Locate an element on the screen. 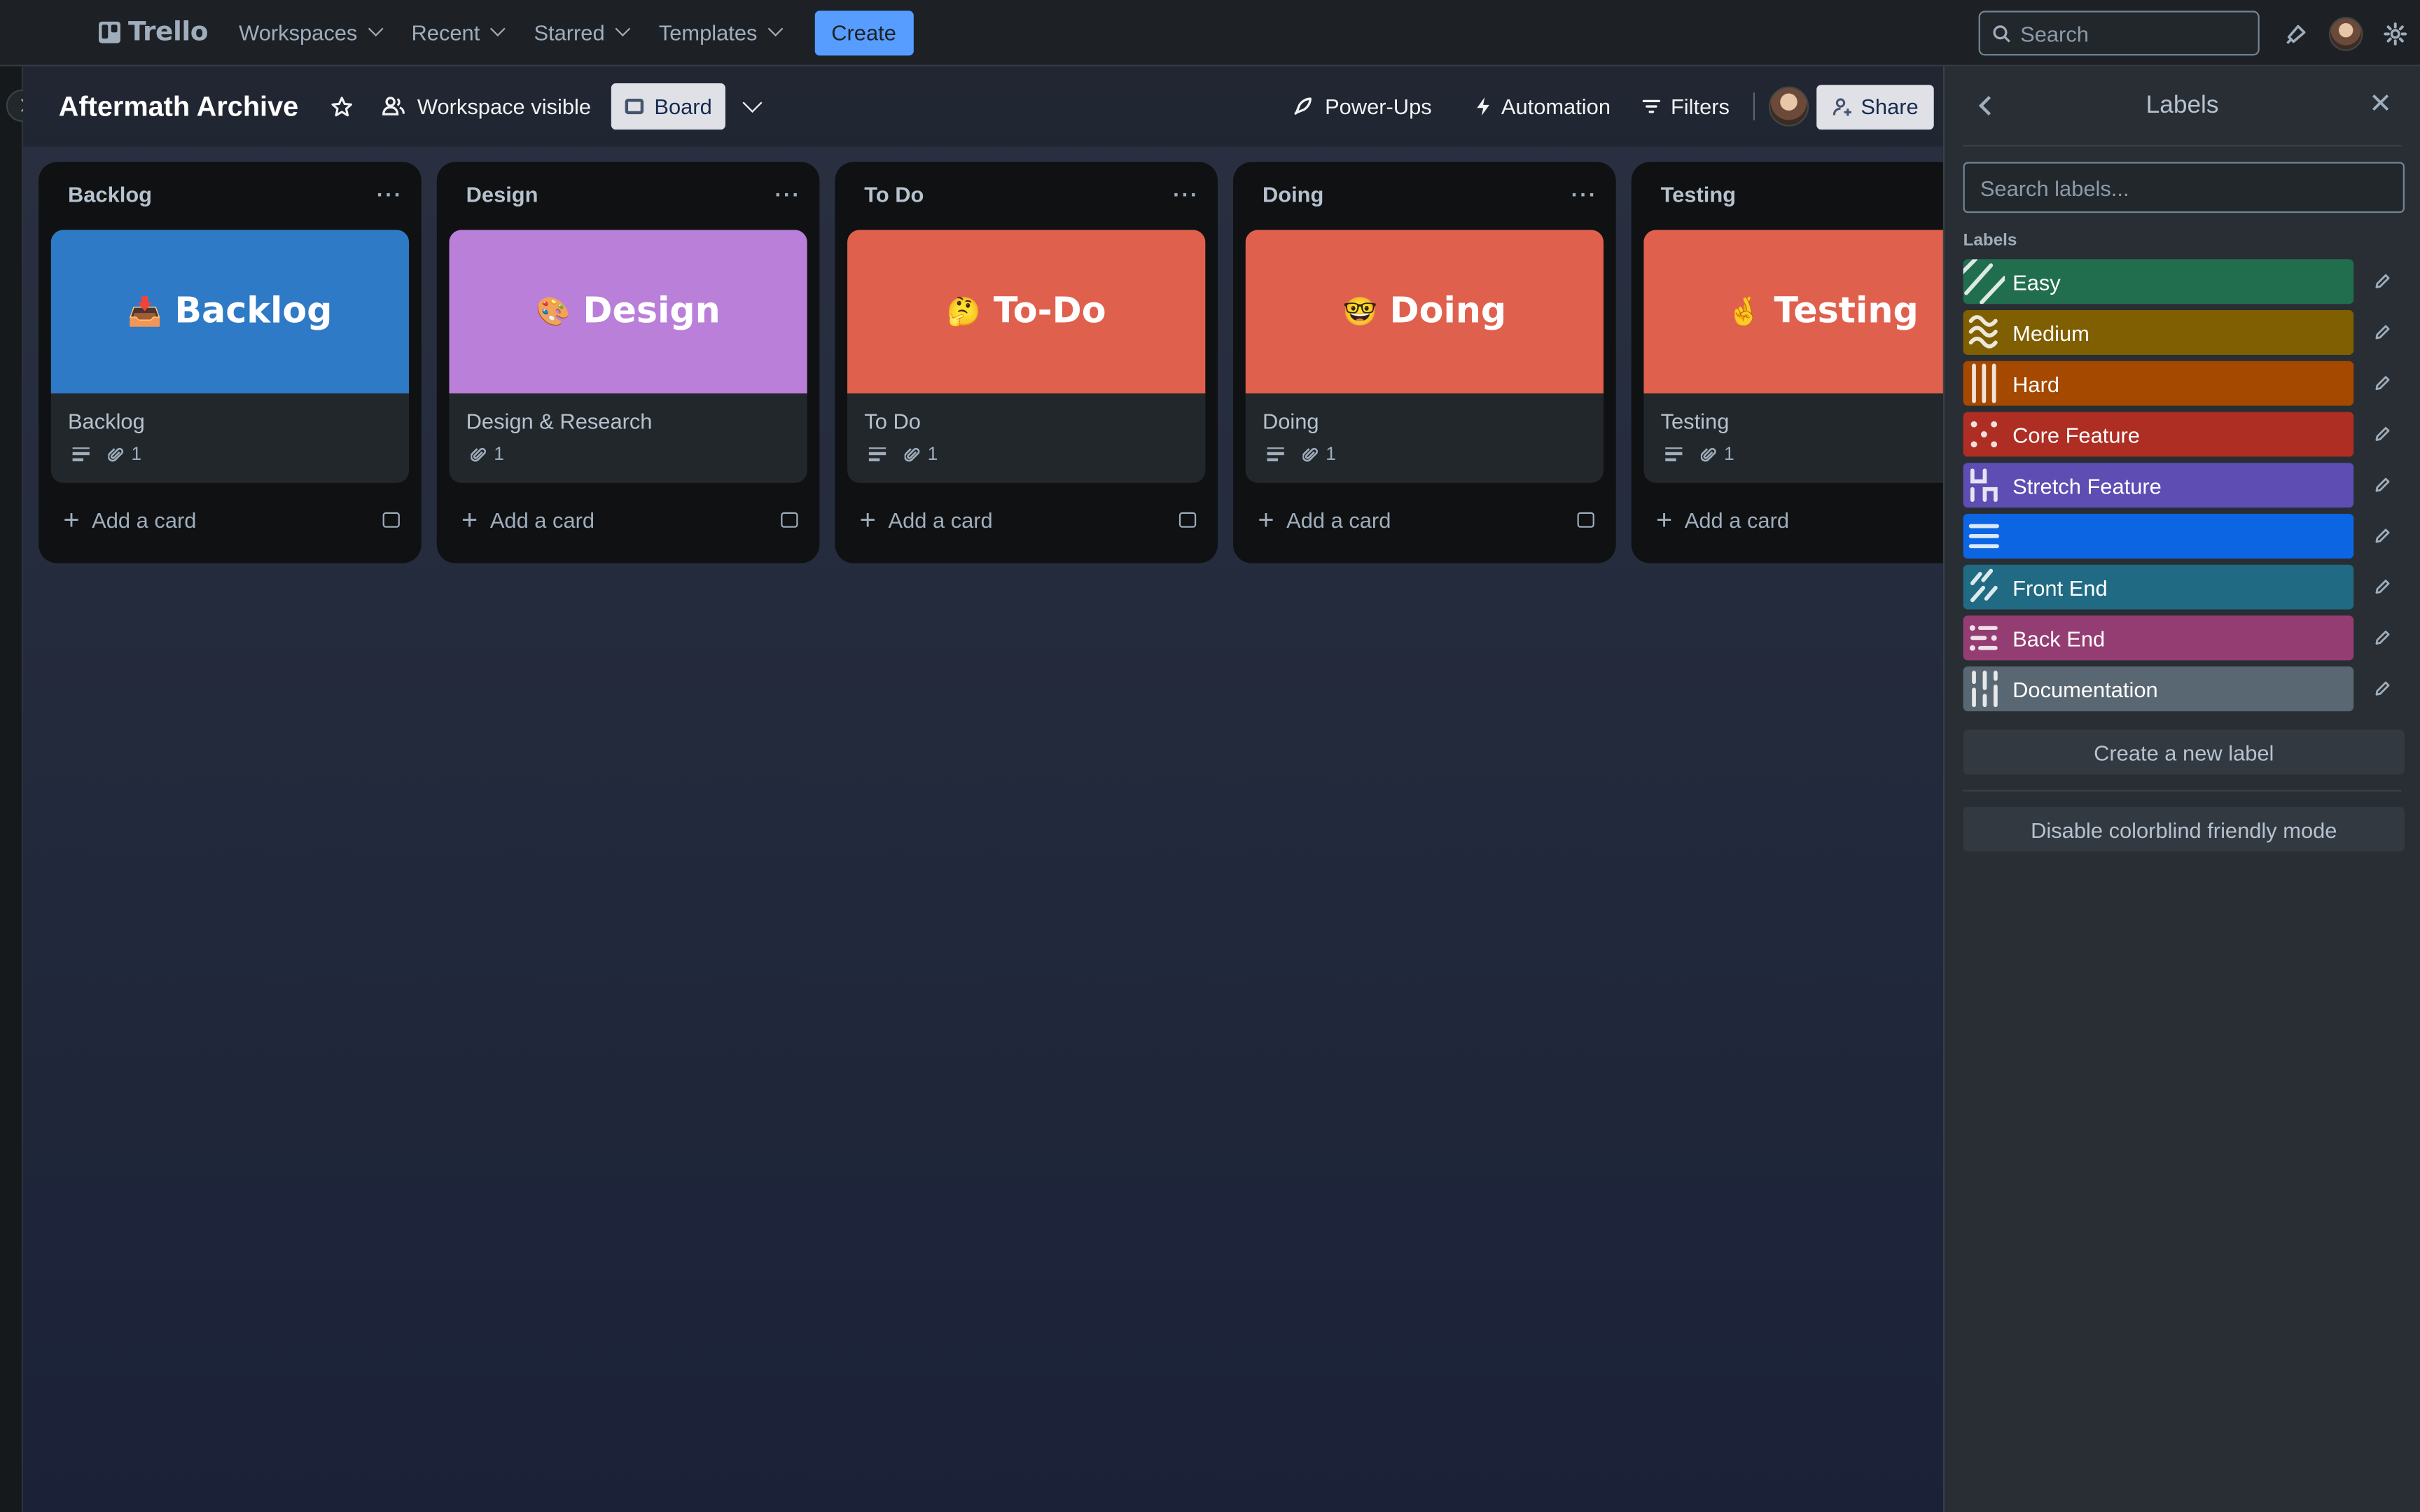 Image resolution: width=2420 pixels, height=1512 pixels. visibility-button: Workspace visible is located at coordinates (486, 106).